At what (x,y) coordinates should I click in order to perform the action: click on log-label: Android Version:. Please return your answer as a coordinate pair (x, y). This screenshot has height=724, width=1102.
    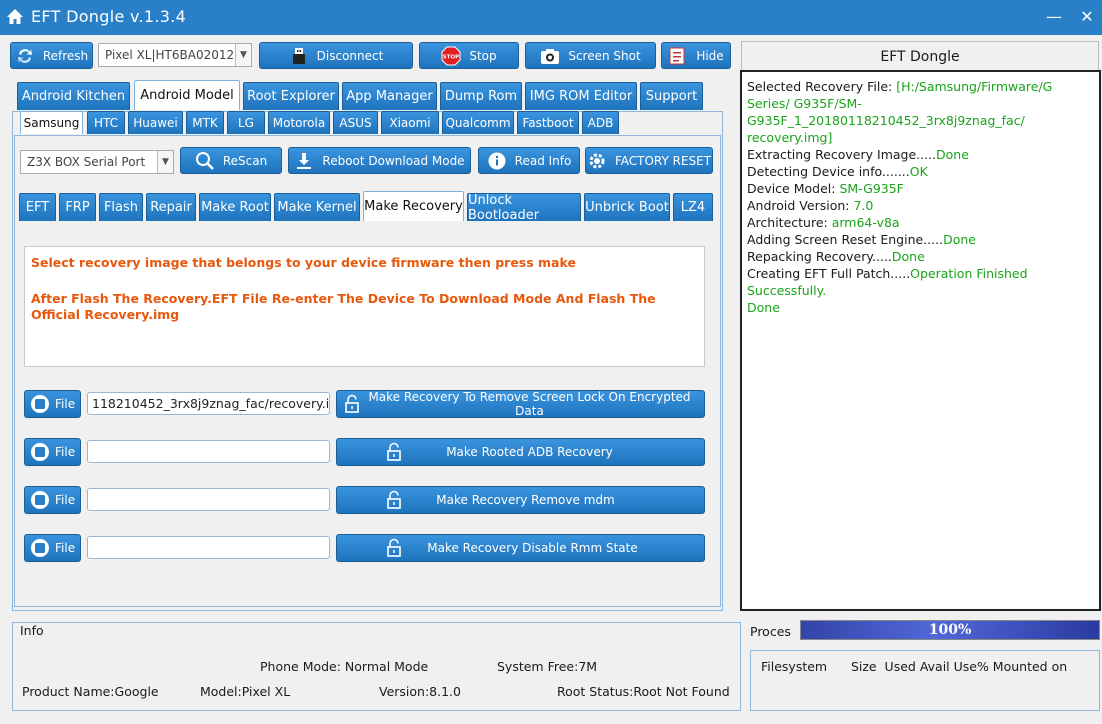
    Looking at the image, I should click on (800, 205).